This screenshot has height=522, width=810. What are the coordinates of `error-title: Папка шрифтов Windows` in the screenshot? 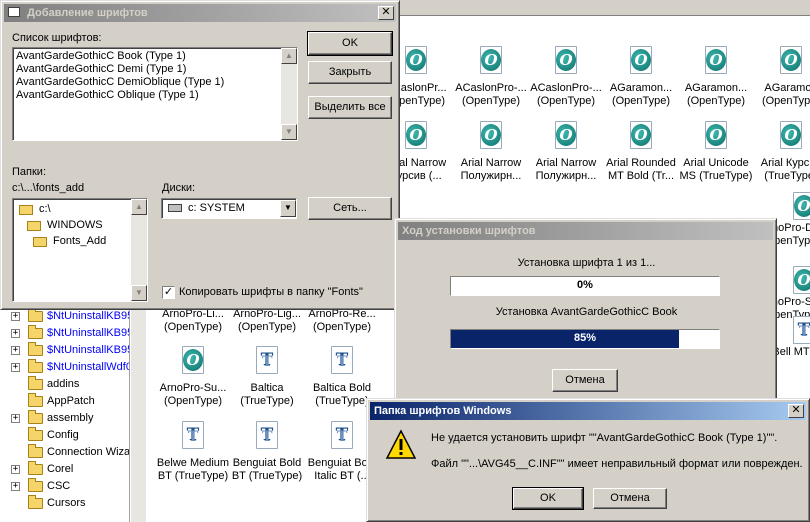 It's located at (443, 411).